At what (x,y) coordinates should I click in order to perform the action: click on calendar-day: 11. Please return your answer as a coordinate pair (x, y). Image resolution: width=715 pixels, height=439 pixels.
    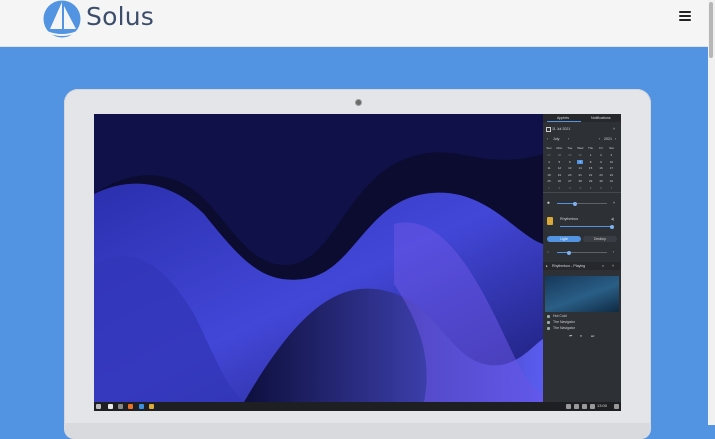
    Looking at the image, I should click on (549, 168).